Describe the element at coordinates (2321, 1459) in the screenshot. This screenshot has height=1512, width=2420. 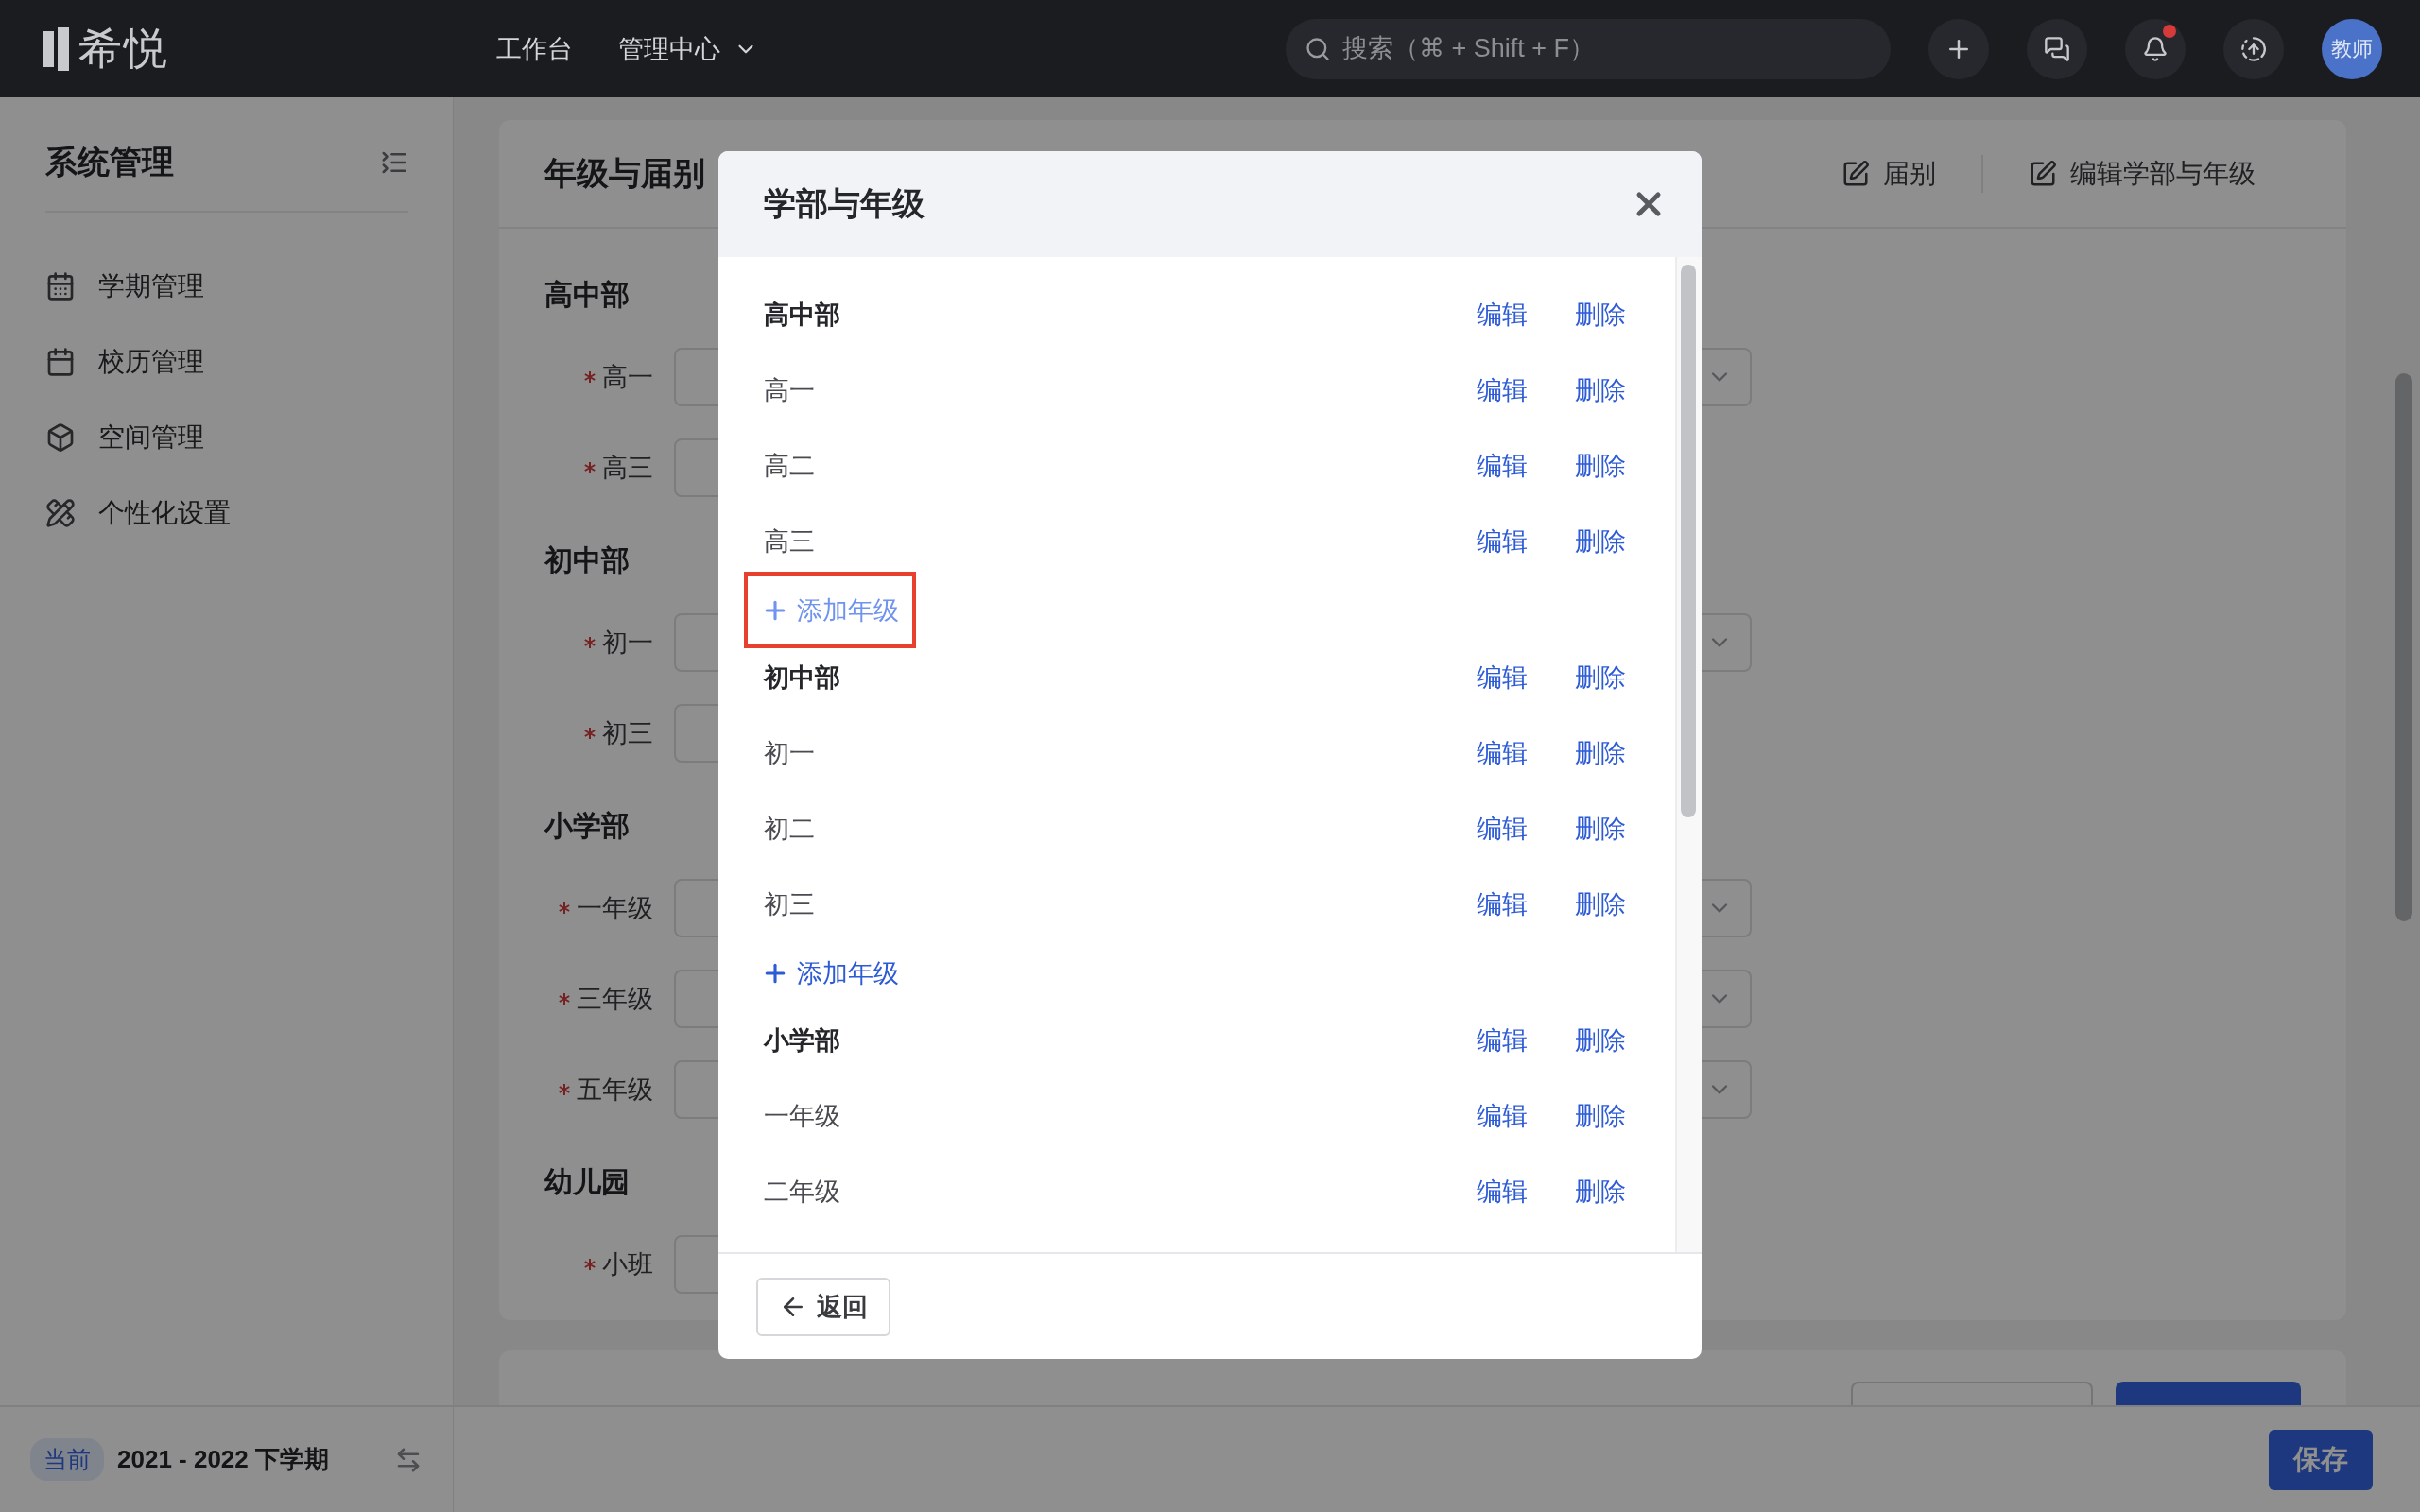
I see `save-button: 保存` at that location.